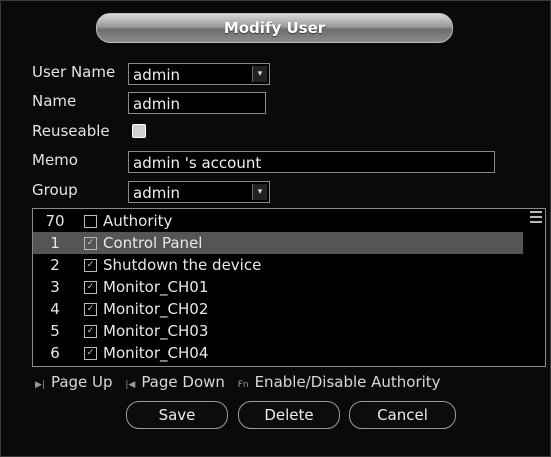 This screenshot has height=457, width=551. I want to click on reuseable-label: Reuseable, so click(71, 131).